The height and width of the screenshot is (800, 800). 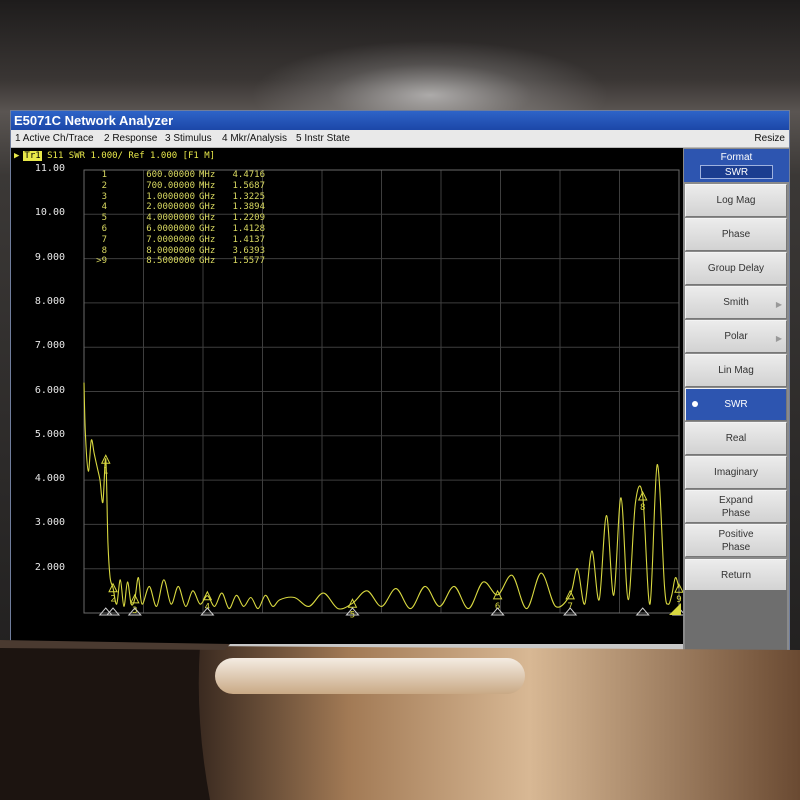 What do you see at coordinates (597, 683) in the screenshot?
I see `stop-indicator: Stop` at bounding box center [597, 683].